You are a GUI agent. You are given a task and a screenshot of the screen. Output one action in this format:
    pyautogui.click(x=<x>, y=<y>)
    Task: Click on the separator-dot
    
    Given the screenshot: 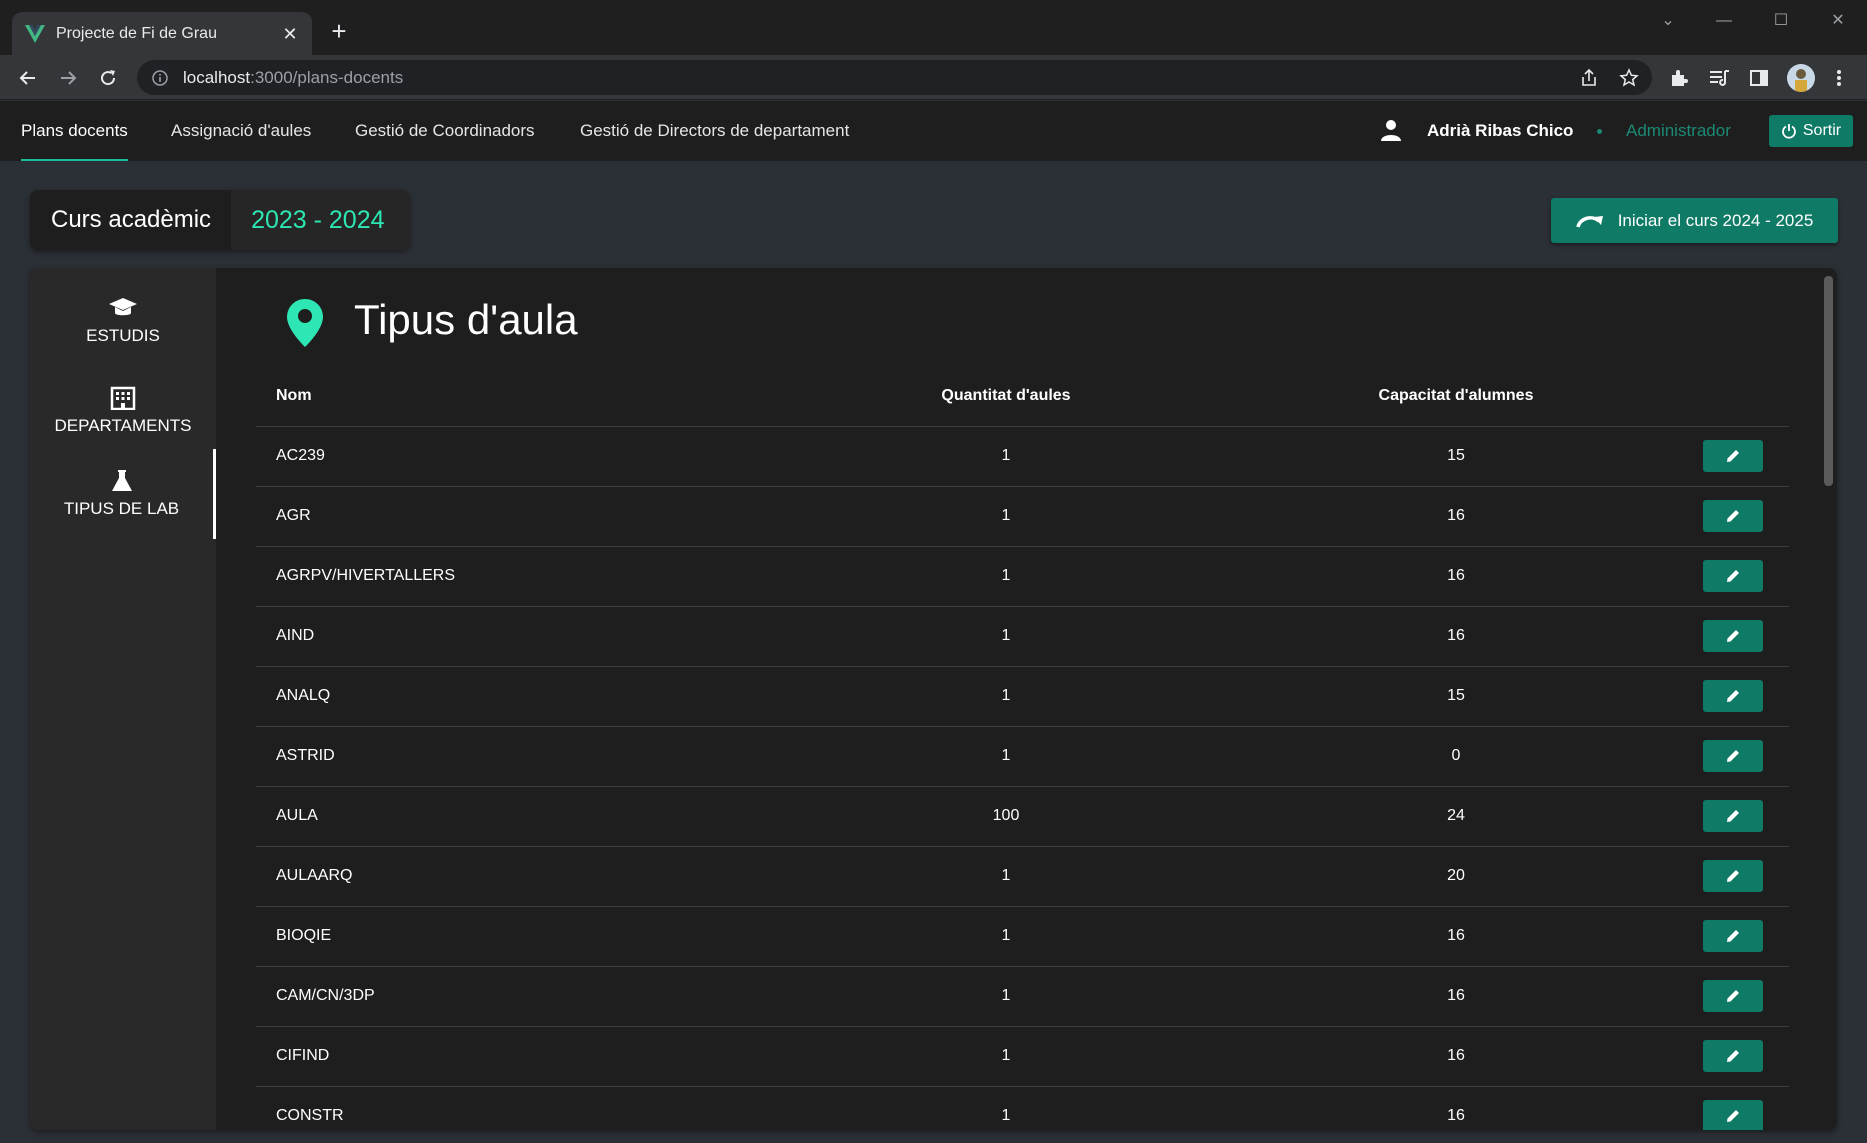 What is the action you would take?
    pyautogui.click(x=1599, y=131)
    